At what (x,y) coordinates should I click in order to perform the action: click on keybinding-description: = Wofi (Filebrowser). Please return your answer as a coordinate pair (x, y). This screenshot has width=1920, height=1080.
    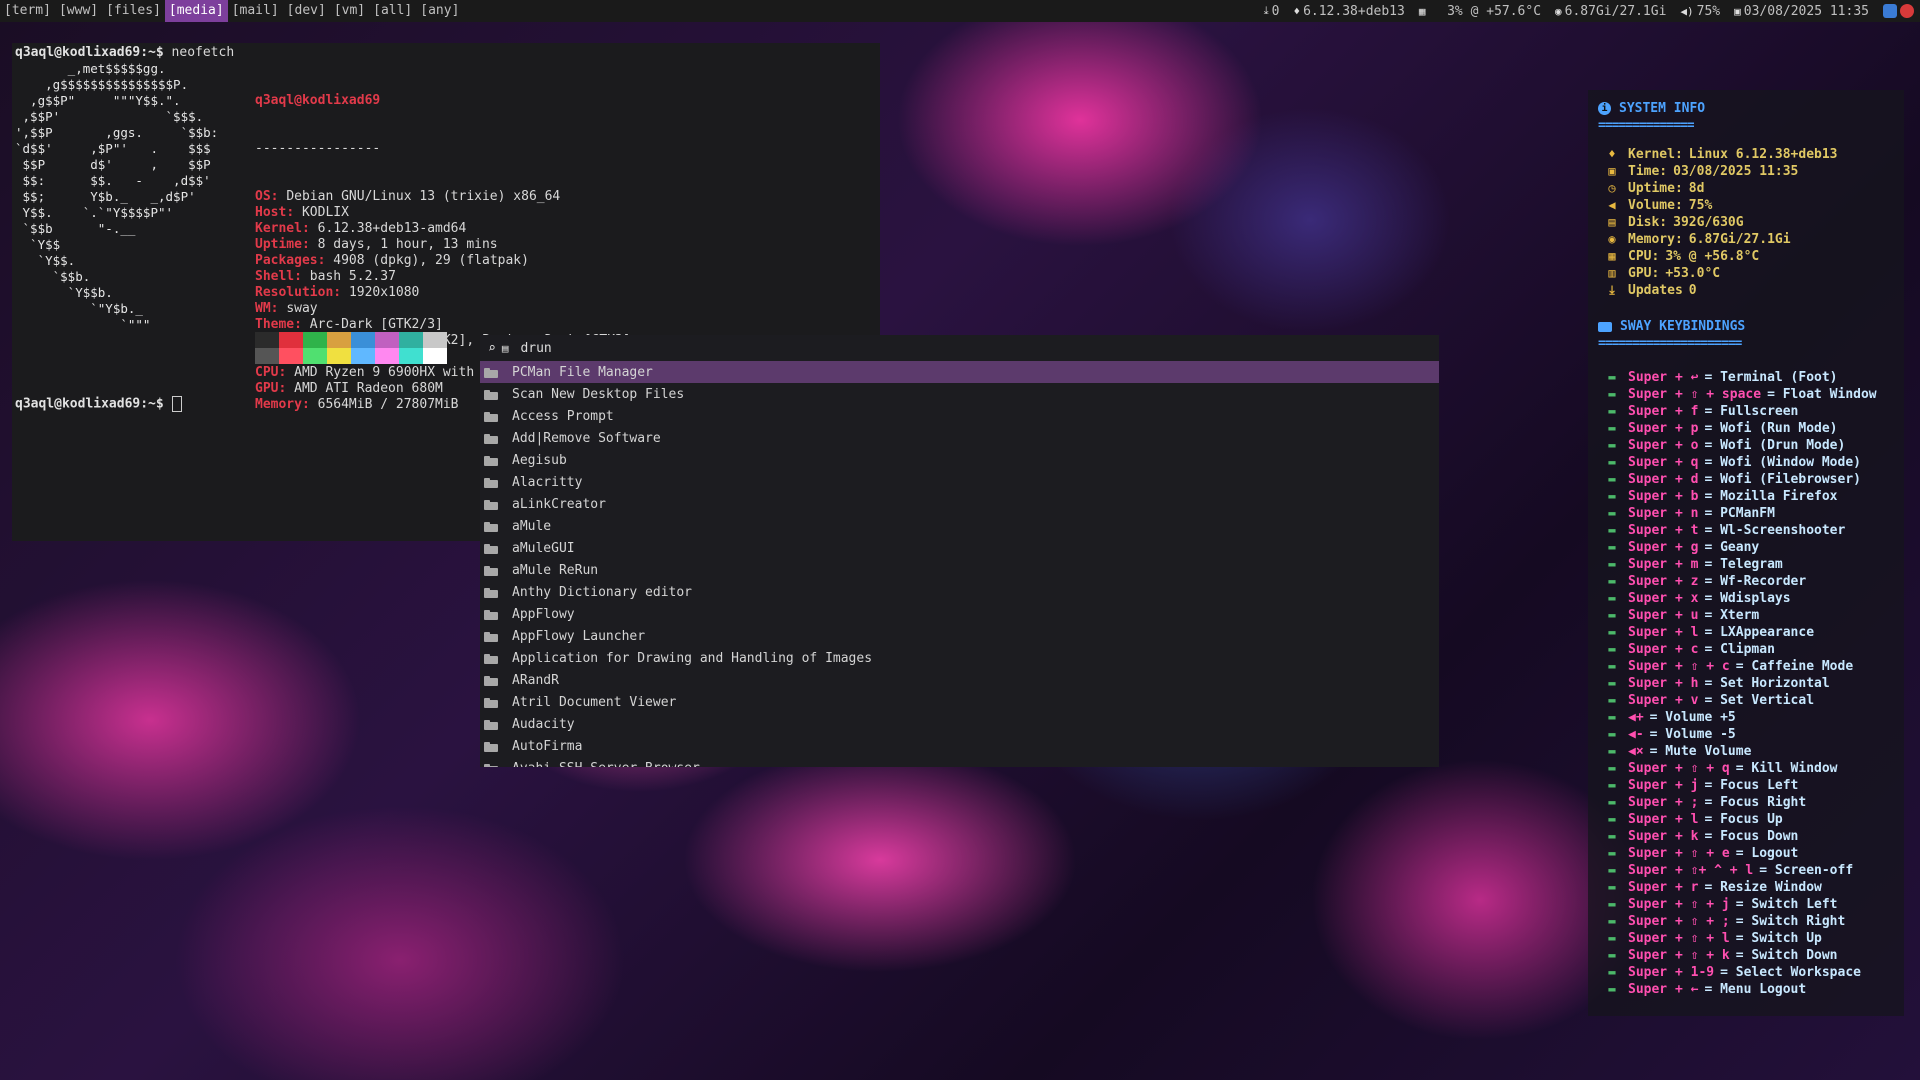
    Looking at the image, I should click on (1782, 479).